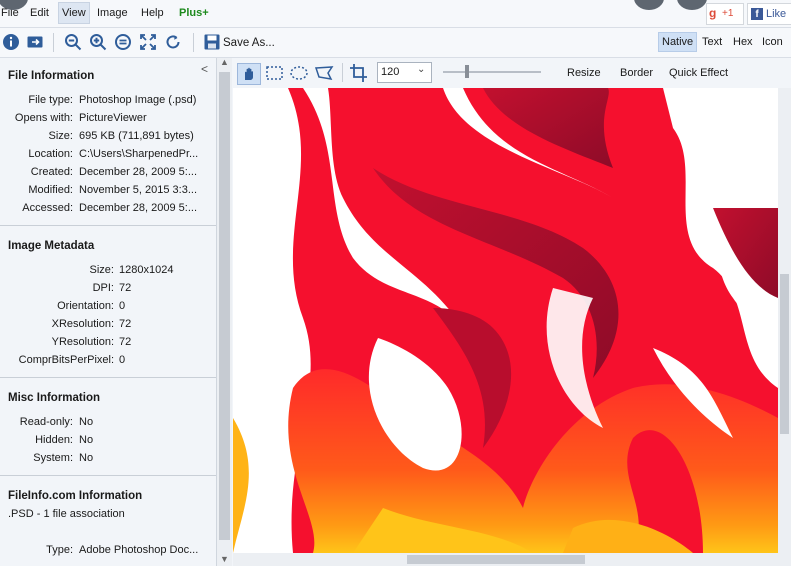  Describe the element at coordinates (743, 42) in the screenshot. I see `view-mode-hex: Hex` at that location.